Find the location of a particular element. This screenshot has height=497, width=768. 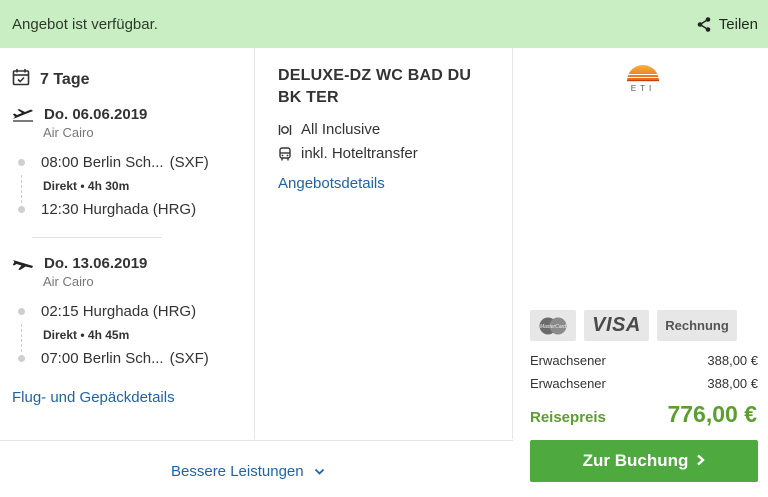

return-arrival: 07:00 Berlin Sch... (SXF) is located at coordinates (110, 358).